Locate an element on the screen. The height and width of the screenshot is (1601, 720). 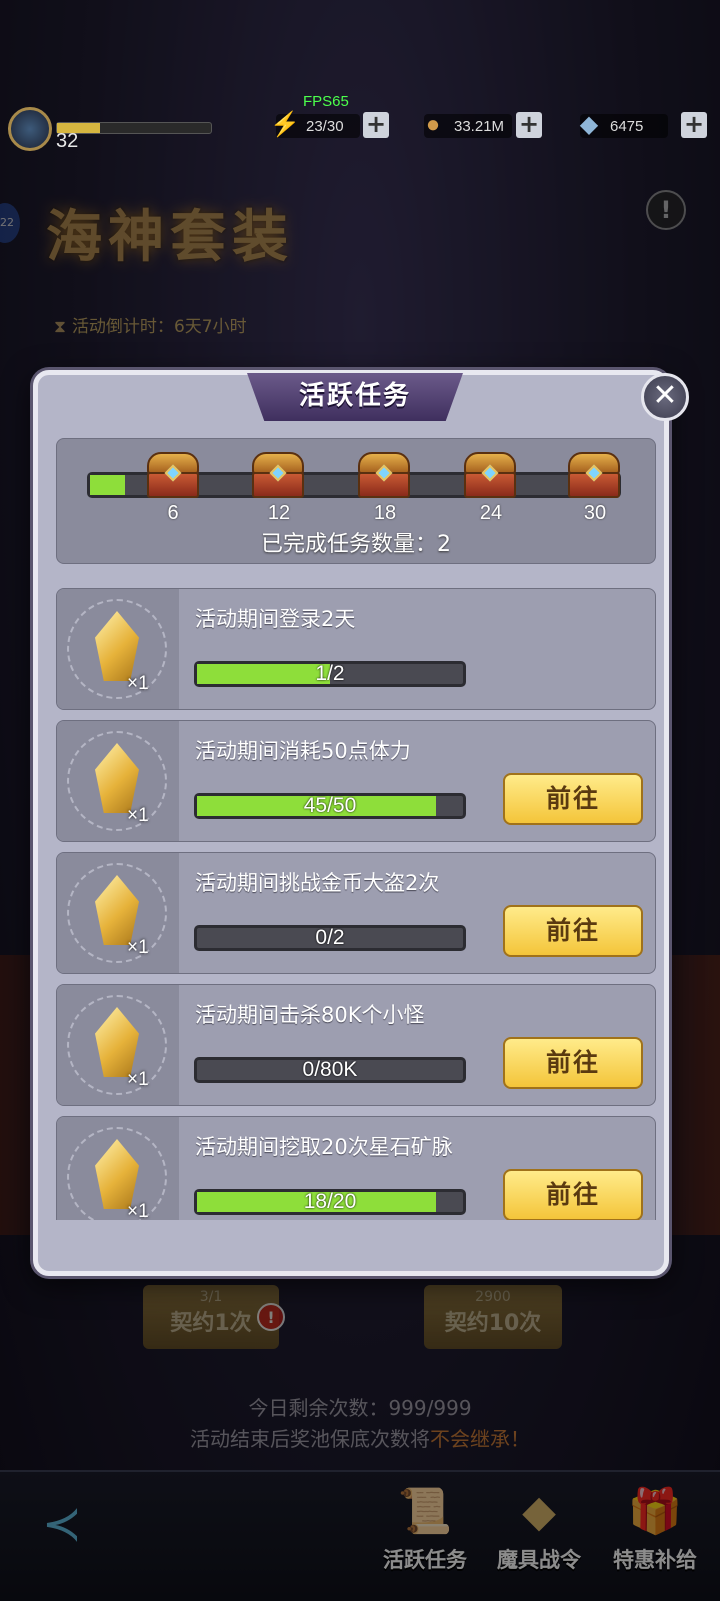
diamond-display: ◆ 6475 is located at coordinates (624, 124).